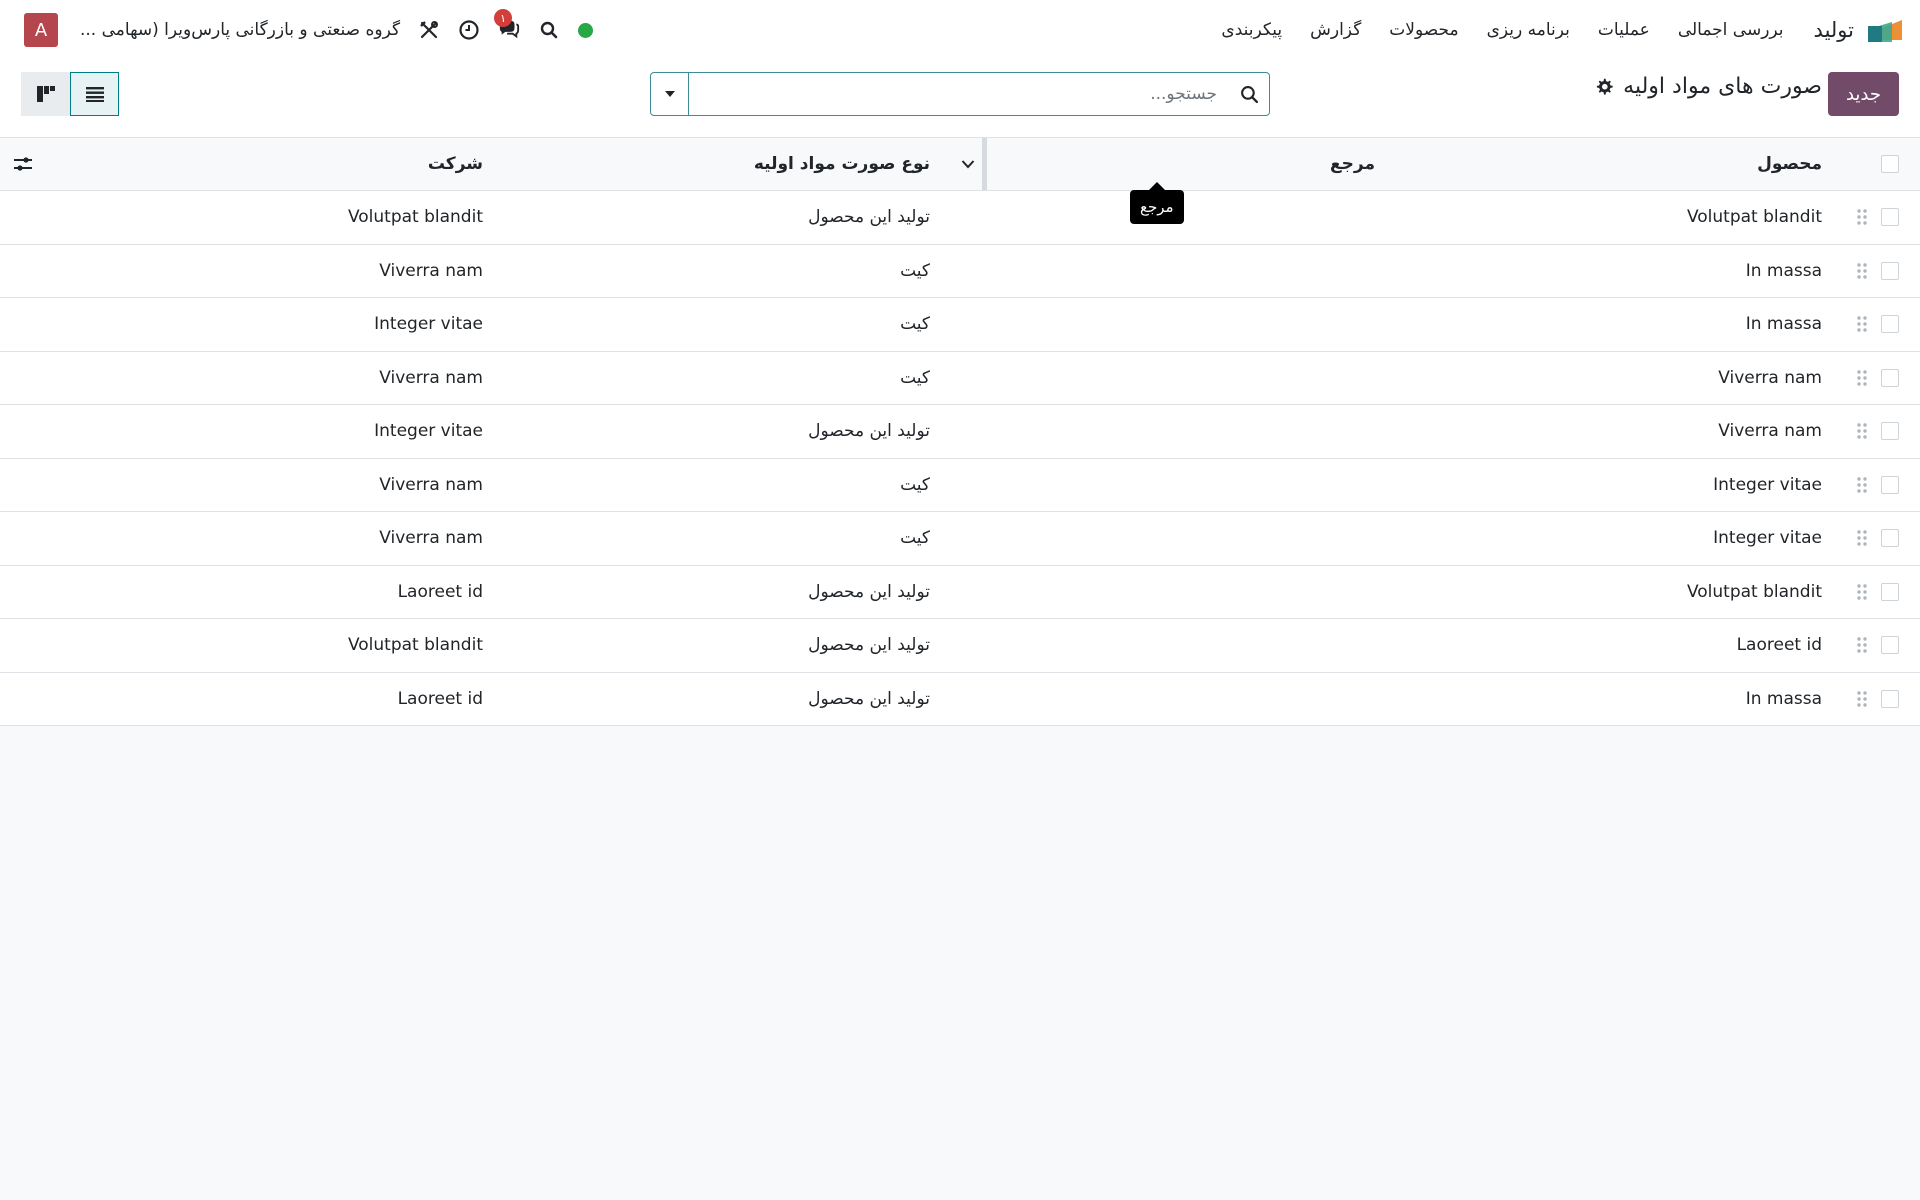 The image size is (1920, 1200). What do you see at coordinates (23, 164) in the screenshot?
I see `optional-columns-icon` at bounding box center [23, 164].